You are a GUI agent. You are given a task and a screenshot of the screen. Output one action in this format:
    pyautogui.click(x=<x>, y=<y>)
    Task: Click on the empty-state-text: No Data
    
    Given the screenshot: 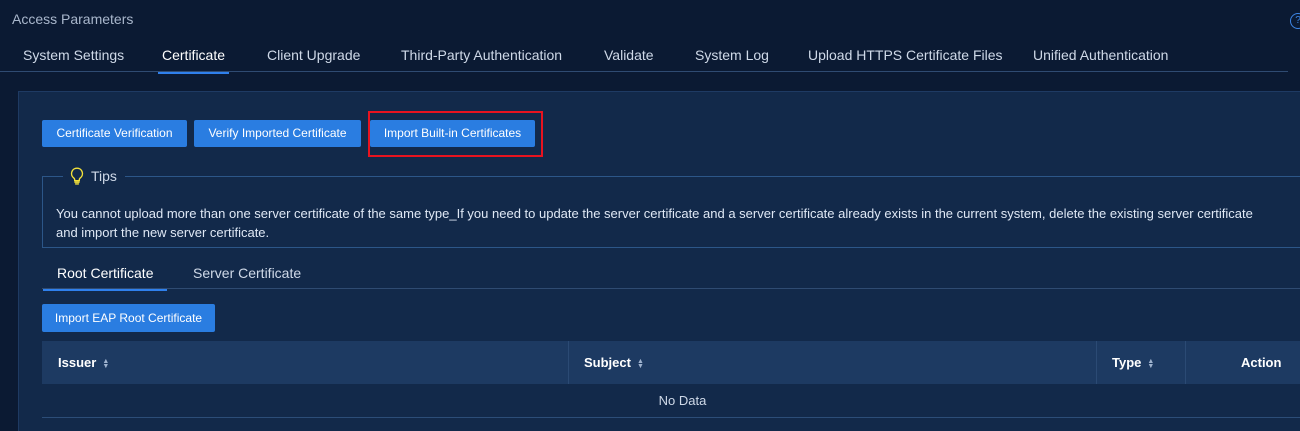 What is the action you would take?
    pyautogui.click(x=682, y=400)
    